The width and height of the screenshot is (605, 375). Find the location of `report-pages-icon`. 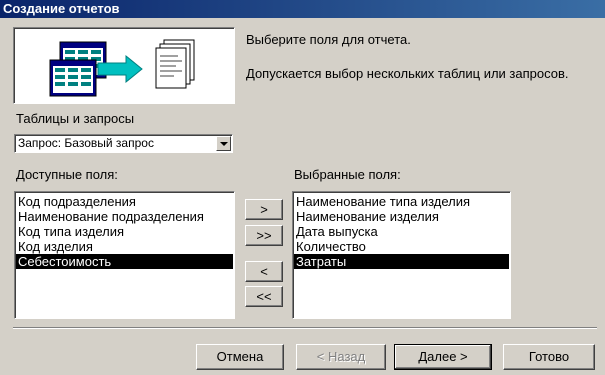

report-pages-icon is located at coordinates (175, 64).